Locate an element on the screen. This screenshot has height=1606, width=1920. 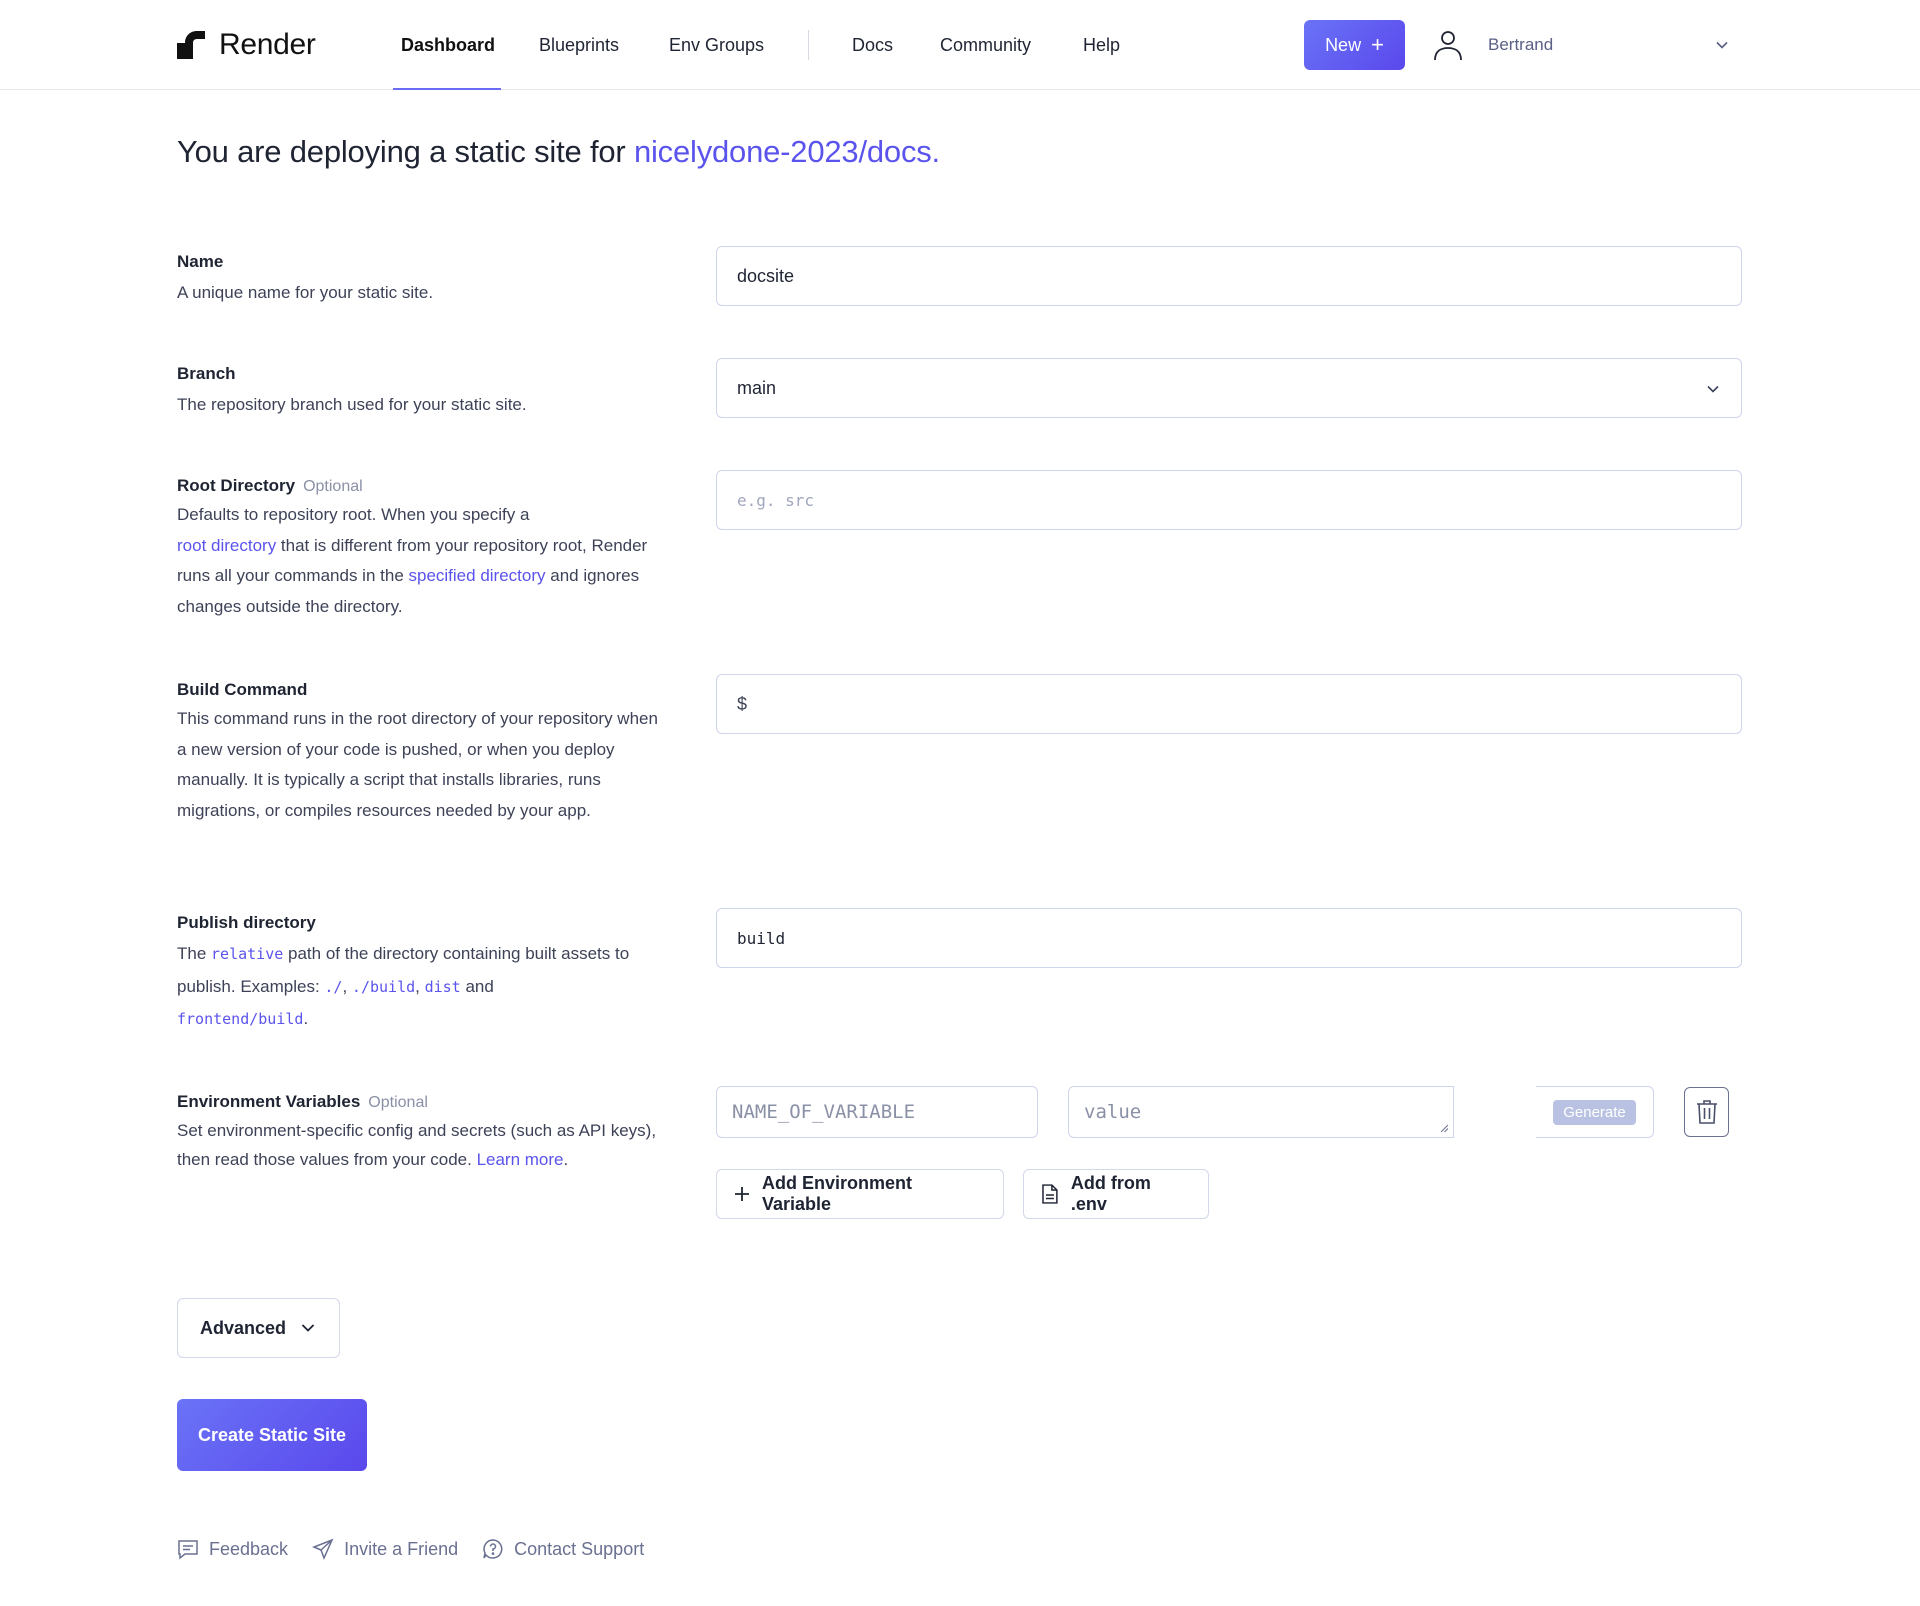
add-env-var-button: Add Environment Variable is located at coordinates (860, 1194).